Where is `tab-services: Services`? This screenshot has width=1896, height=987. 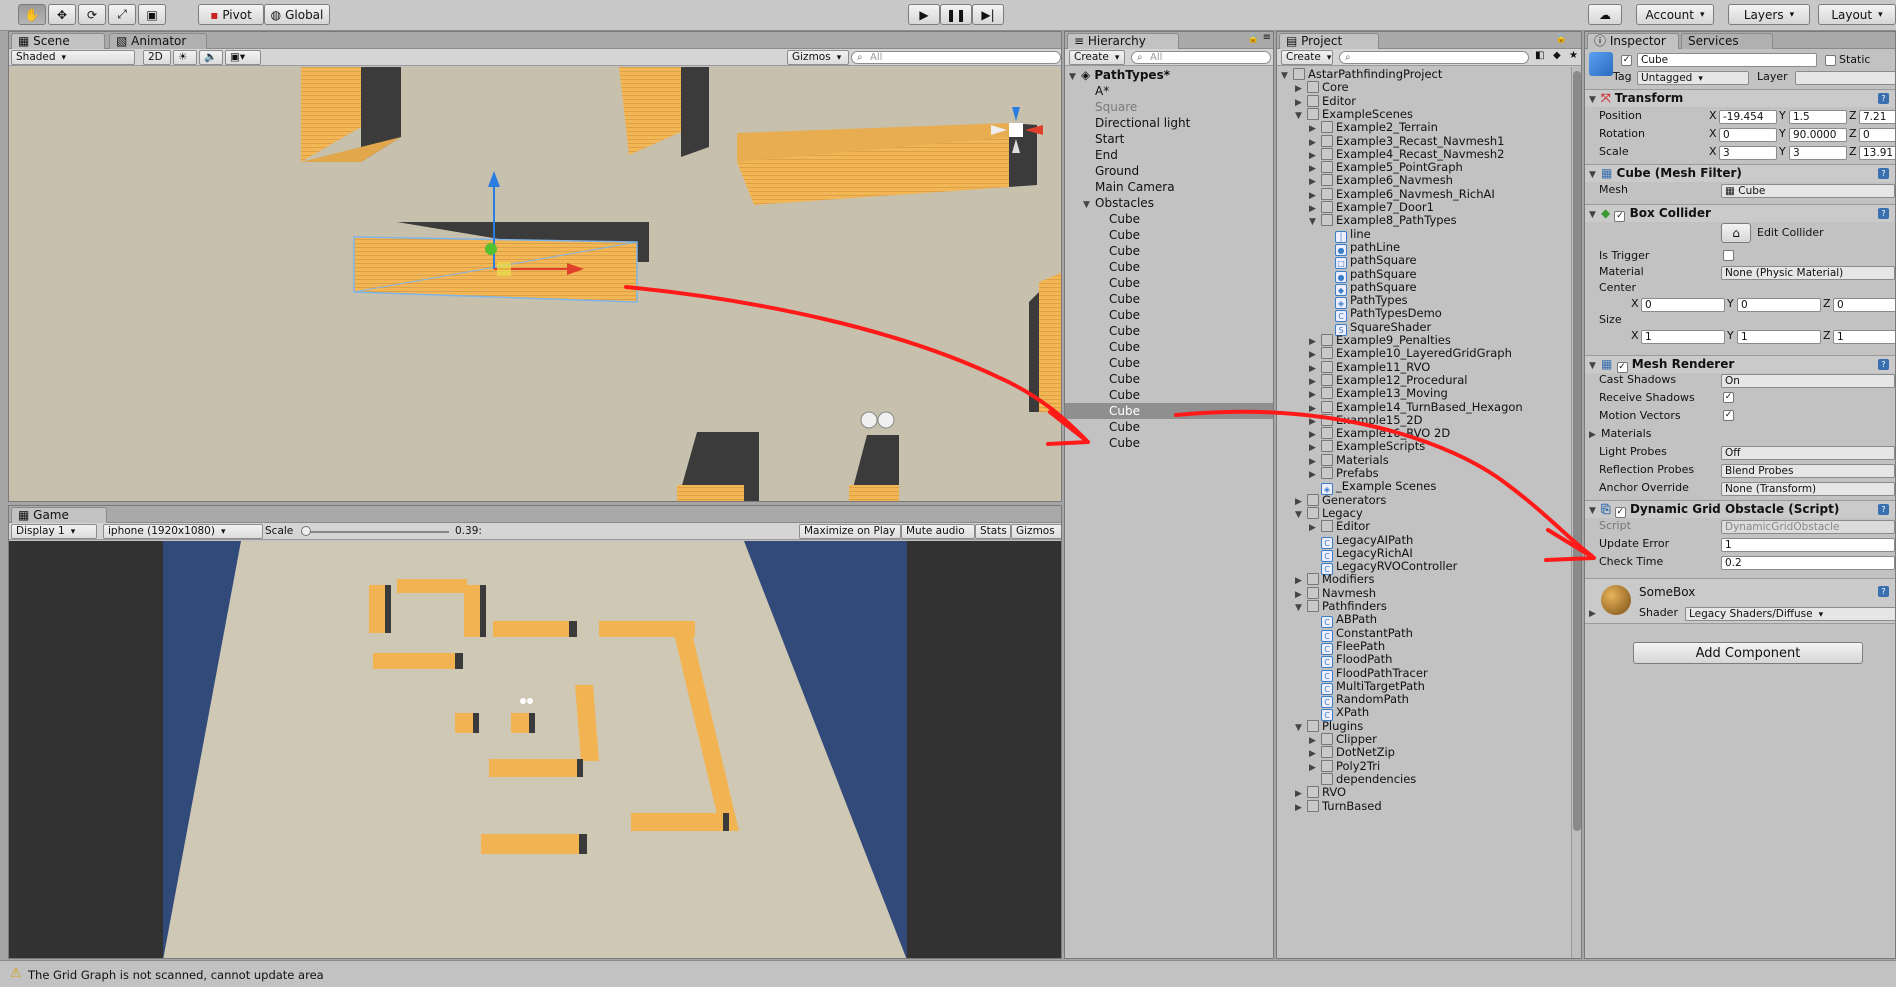
tab-services: Services is located at coordinates (1727, 41).